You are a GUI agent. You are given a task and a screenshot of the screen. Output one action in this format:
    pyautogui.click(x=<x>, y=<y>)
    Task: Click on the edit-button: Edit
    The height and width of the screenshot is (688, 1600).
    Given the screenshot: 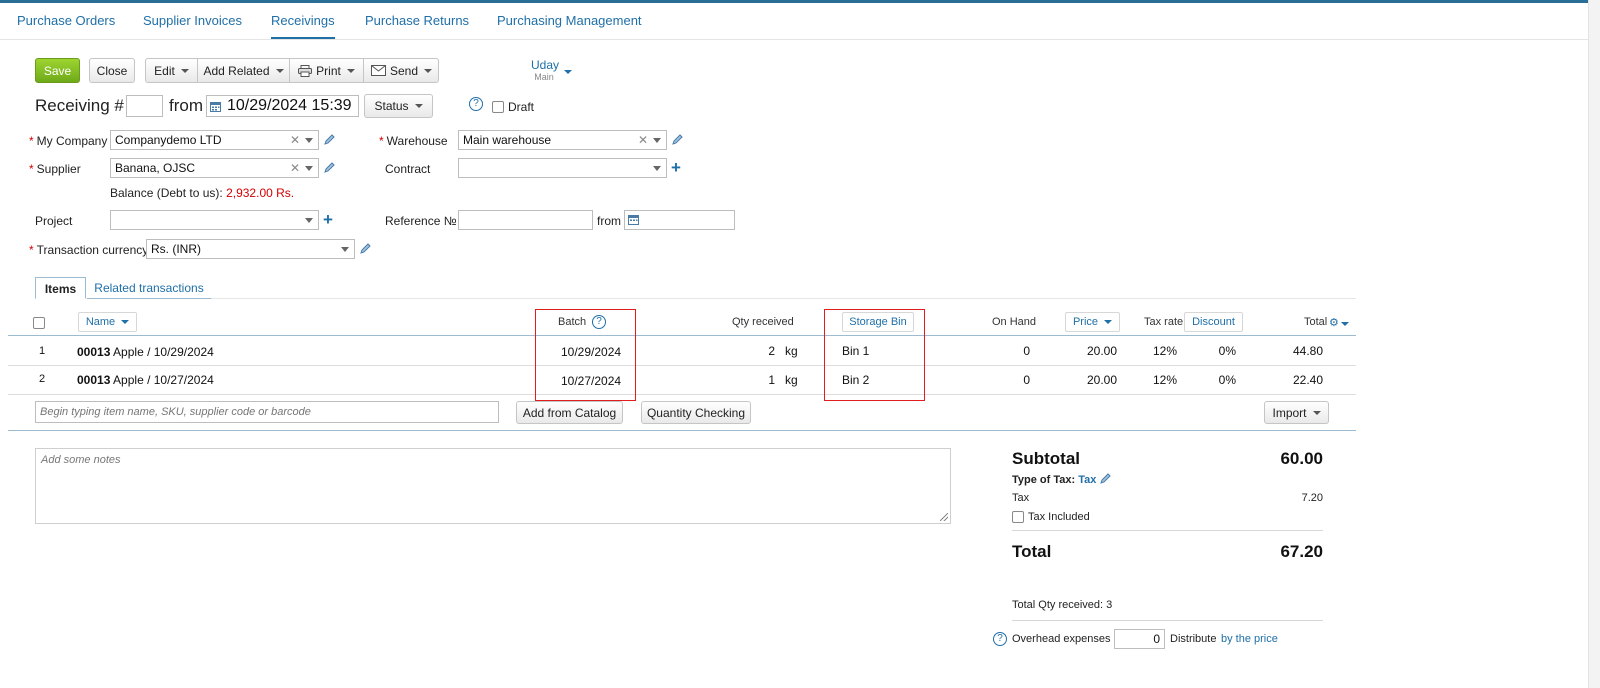 What is the action you would take?
    pyautogui.click(x=171, y=70)
    